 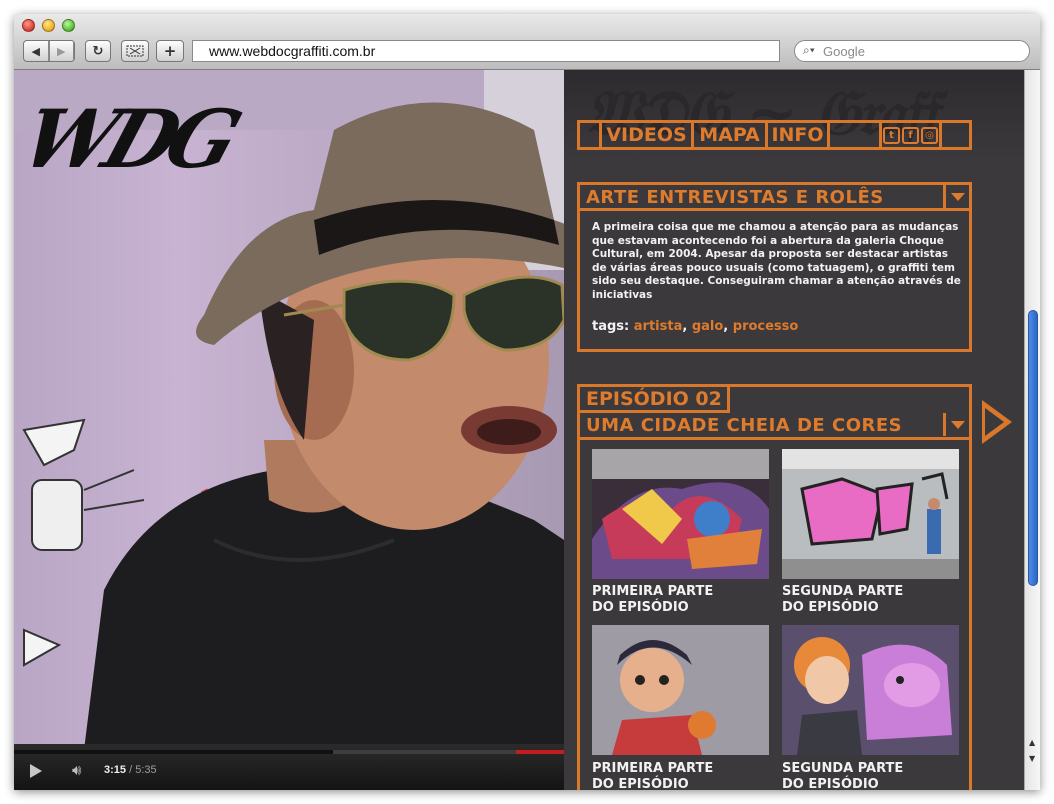 I want to click on plus-icon: +, so click(x=170, y=51).